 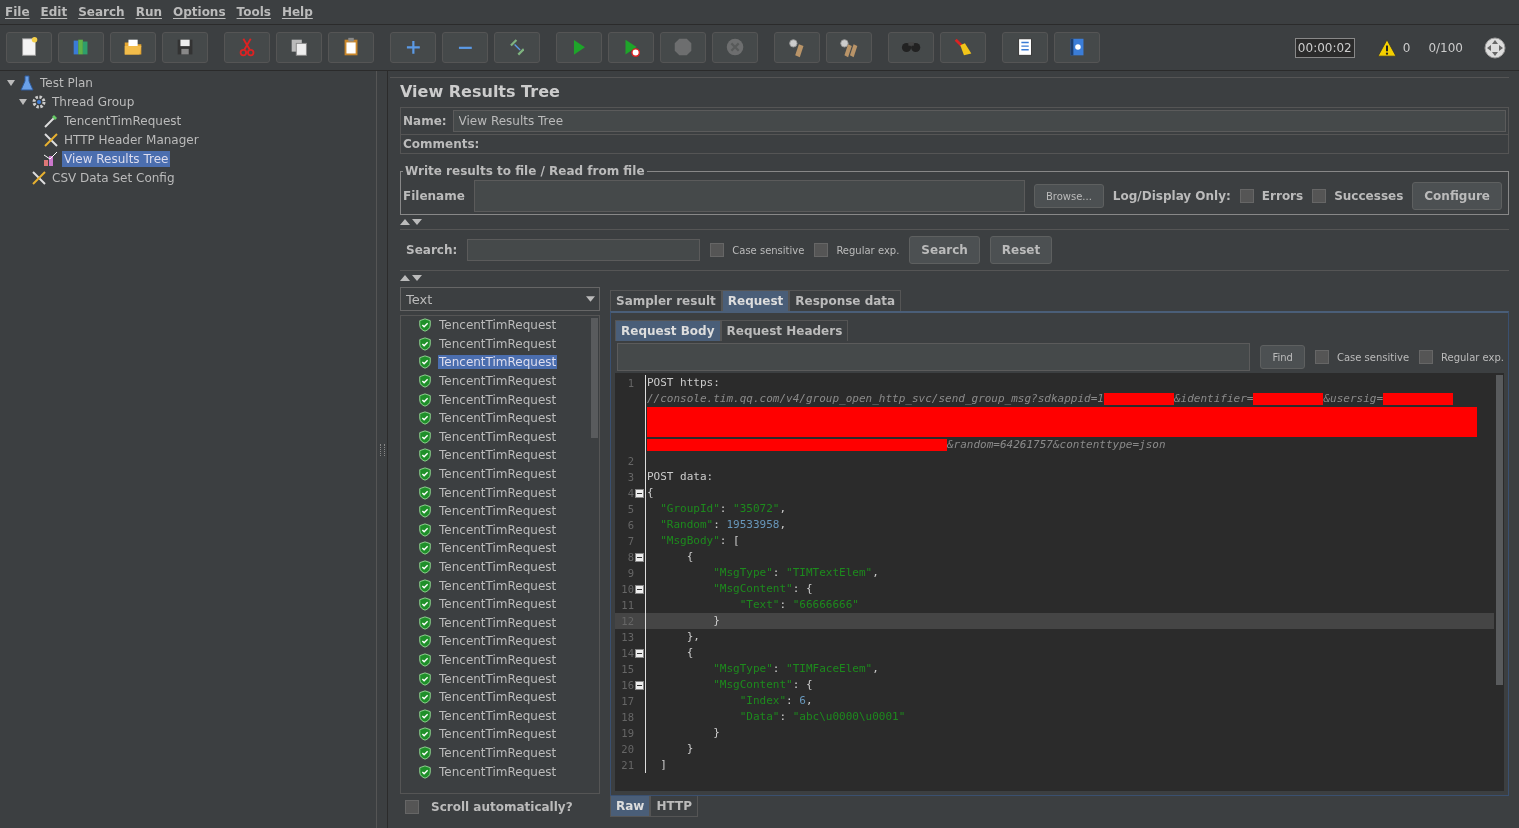 What do you see at coordinates (716, 620) in the screenshot?
I see `code-text: }` at bounding box center [716, 620].